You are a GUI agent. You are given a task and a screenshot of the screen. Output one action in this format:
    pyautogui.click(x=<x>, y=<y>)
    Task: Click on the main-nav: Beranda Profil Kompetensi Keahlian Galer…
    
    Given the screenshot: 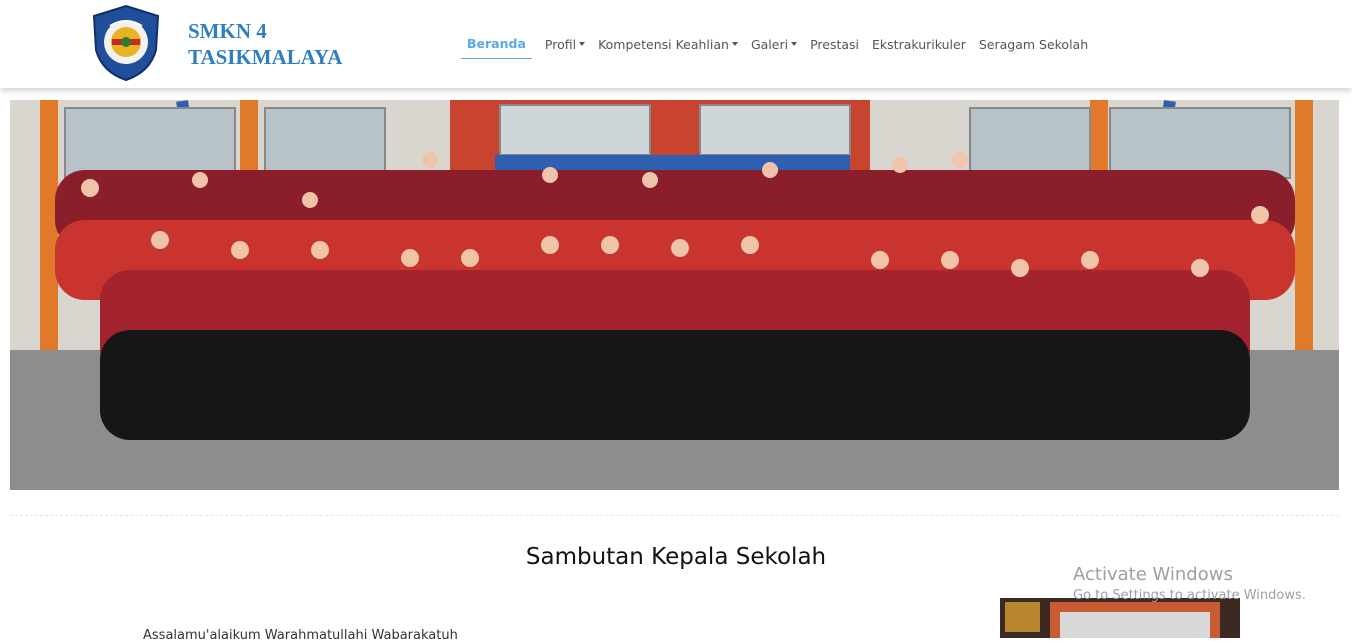 What is the action you would take?
    pyautogui.click(x=781, y=44)
    